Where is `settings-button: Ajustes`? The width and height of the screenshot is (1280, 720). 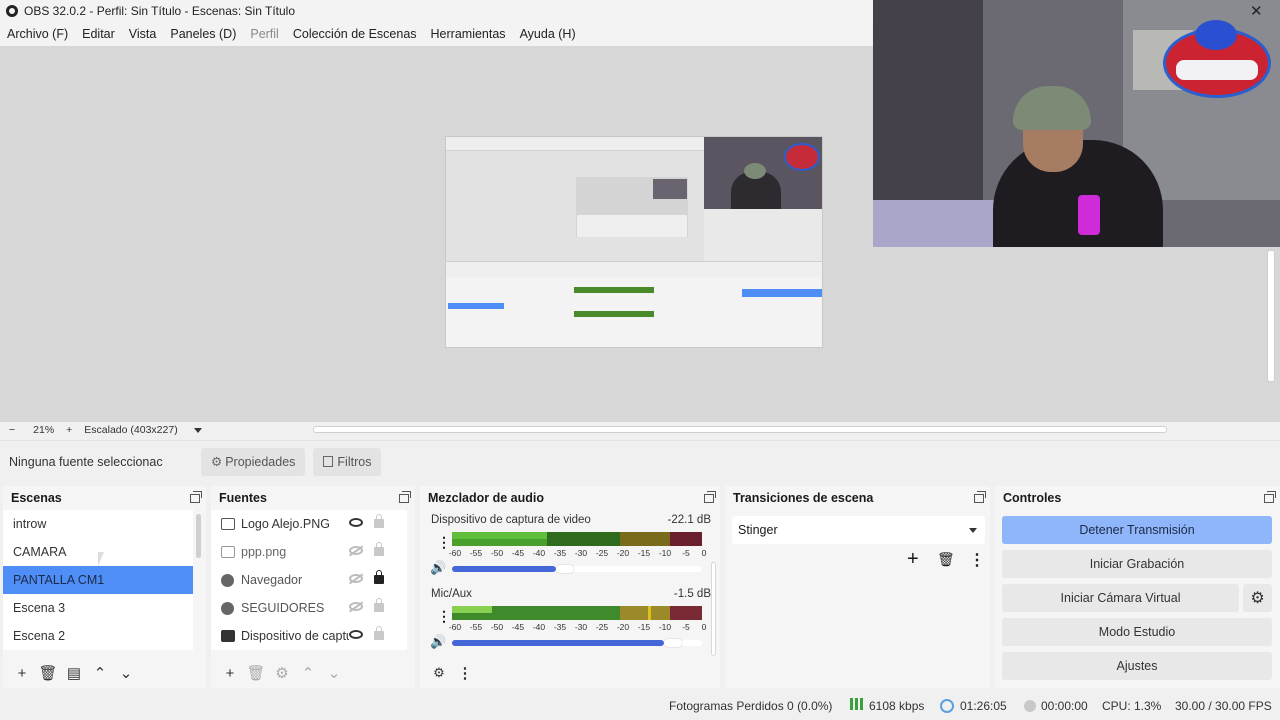
settings-button: Ajustes is located at coordinates (1137, 666).